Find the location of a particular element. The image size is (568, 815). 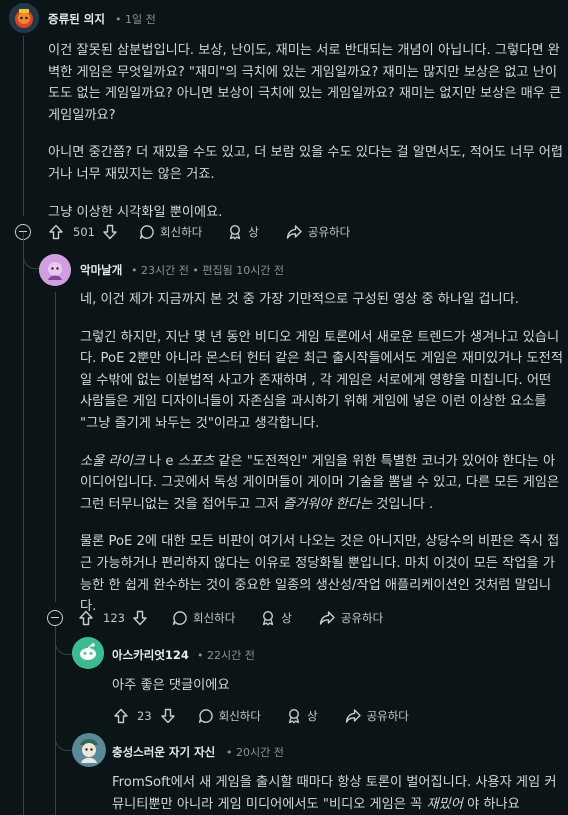

username: 악마날개 is located at coordinates (101, 270).